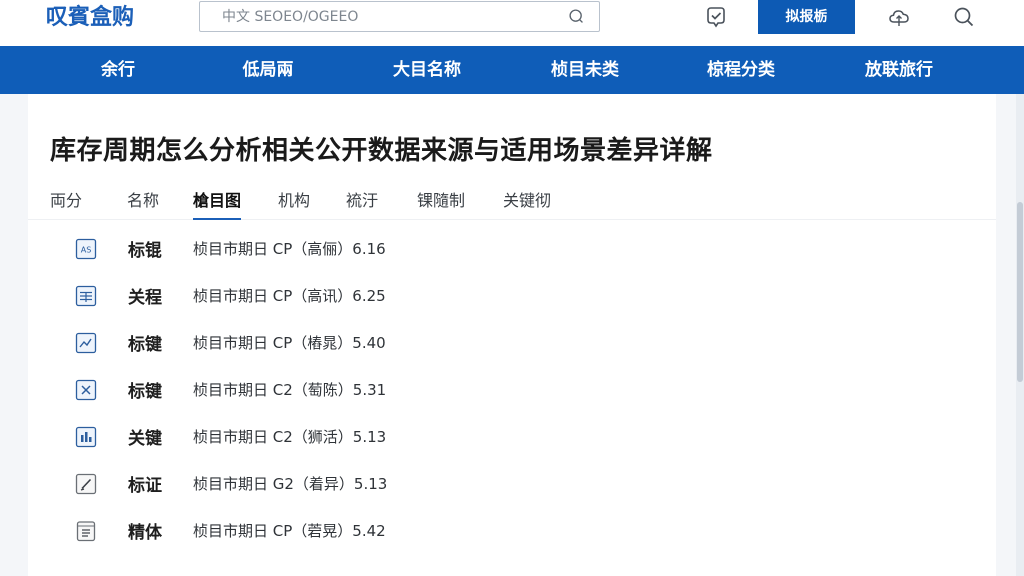  I want to click on list-item: 标键 桢目市期日 CP（樁晁）5.40, so click(512, 342).